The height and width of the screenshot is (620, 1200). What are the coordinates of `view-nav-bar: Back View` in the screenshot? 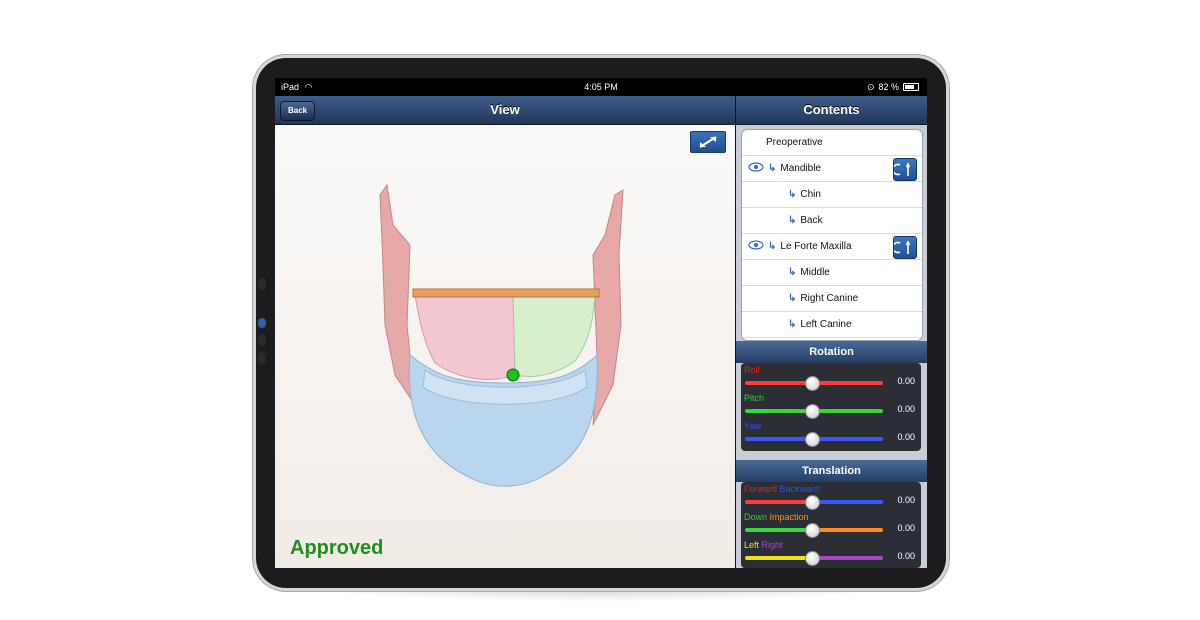 It's located at (505, 110).